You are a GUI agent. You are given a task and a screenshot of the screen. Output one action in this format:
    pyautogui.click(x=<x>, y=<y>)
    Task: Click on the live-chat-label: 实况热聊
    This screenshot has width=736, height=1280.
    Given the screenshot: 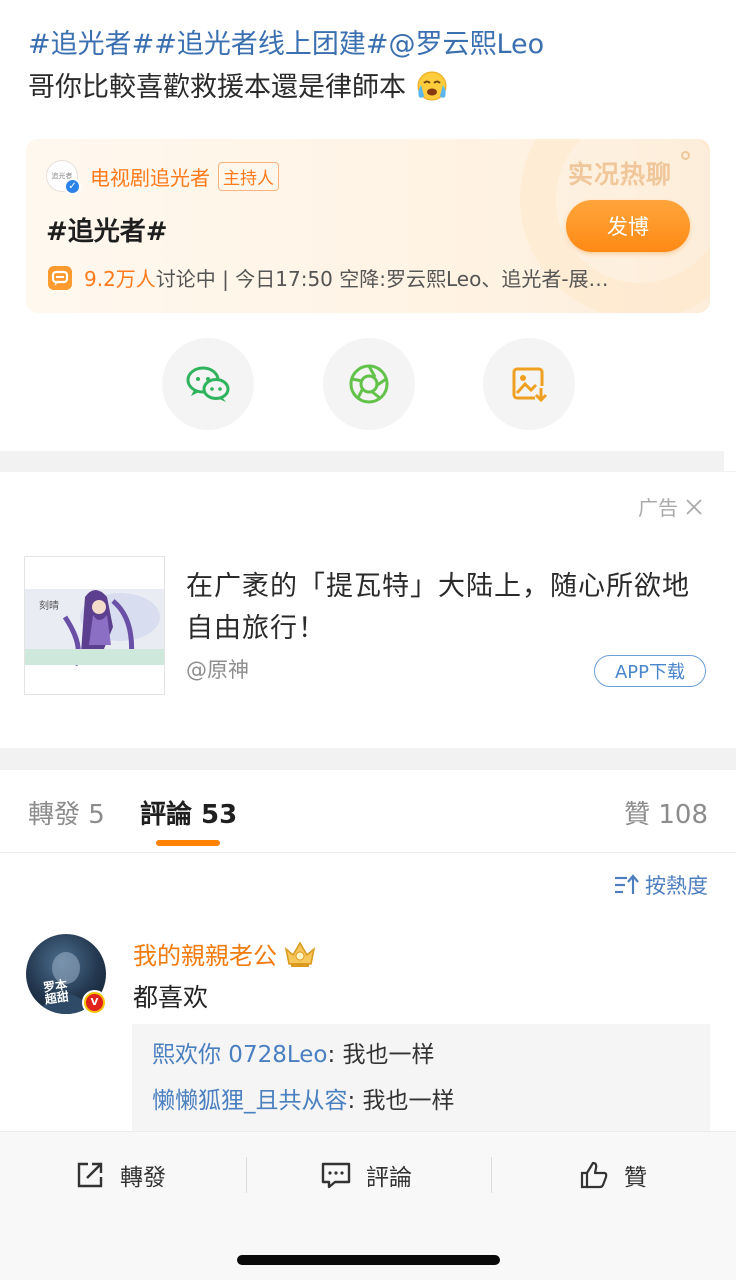 What is the action you would take?
    pyautogui.click(x=619, y=174)
    